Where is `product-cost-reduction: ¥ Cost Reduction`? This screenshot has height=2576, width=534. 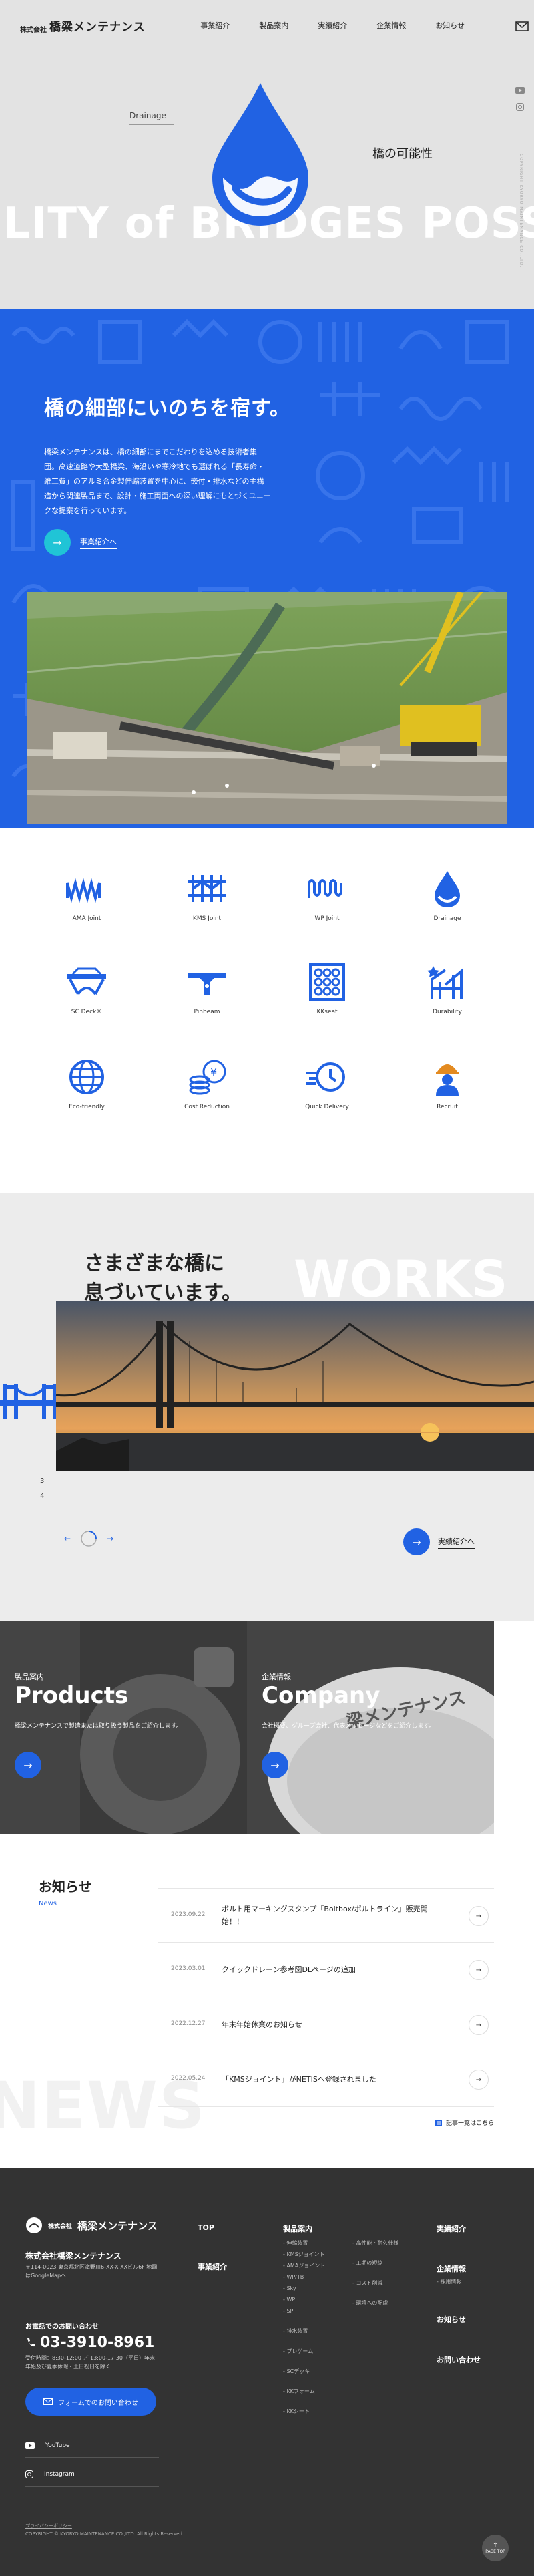 product-cost-reduction: ¥ Cost Reduction is located at coordinates (207, 1083).